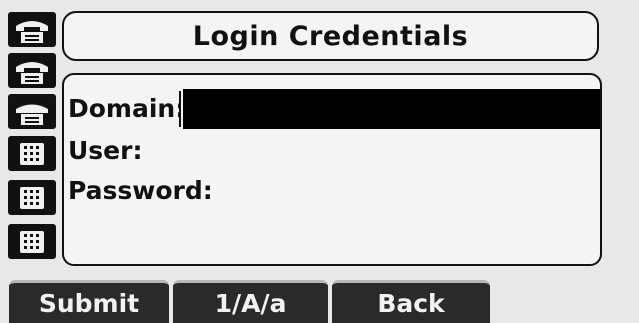 This screenshot has height=323, width=639. I want to click on page-title: Login Credentials, so click(330, 36).